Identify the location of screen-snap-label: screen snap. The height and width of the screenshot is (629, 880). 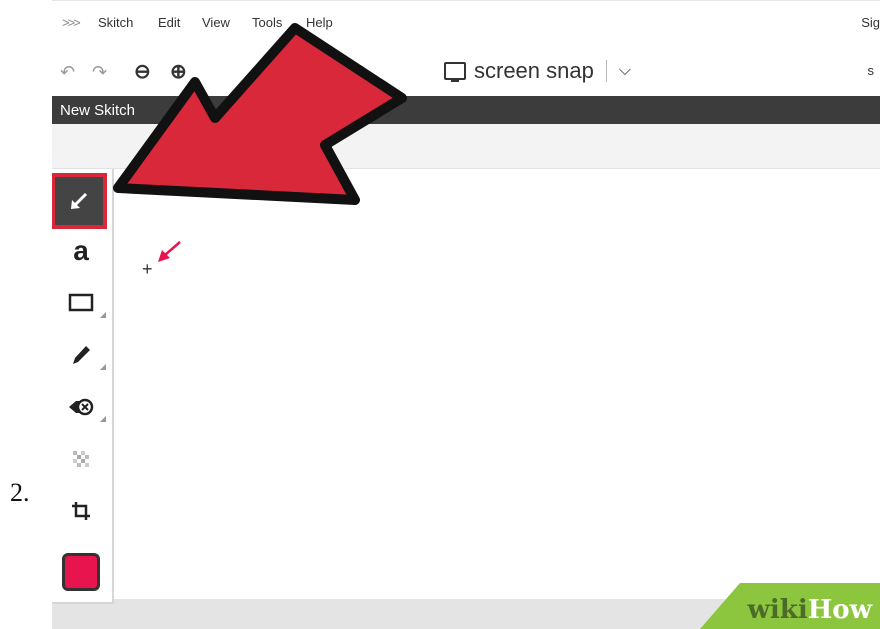
(534, 70).